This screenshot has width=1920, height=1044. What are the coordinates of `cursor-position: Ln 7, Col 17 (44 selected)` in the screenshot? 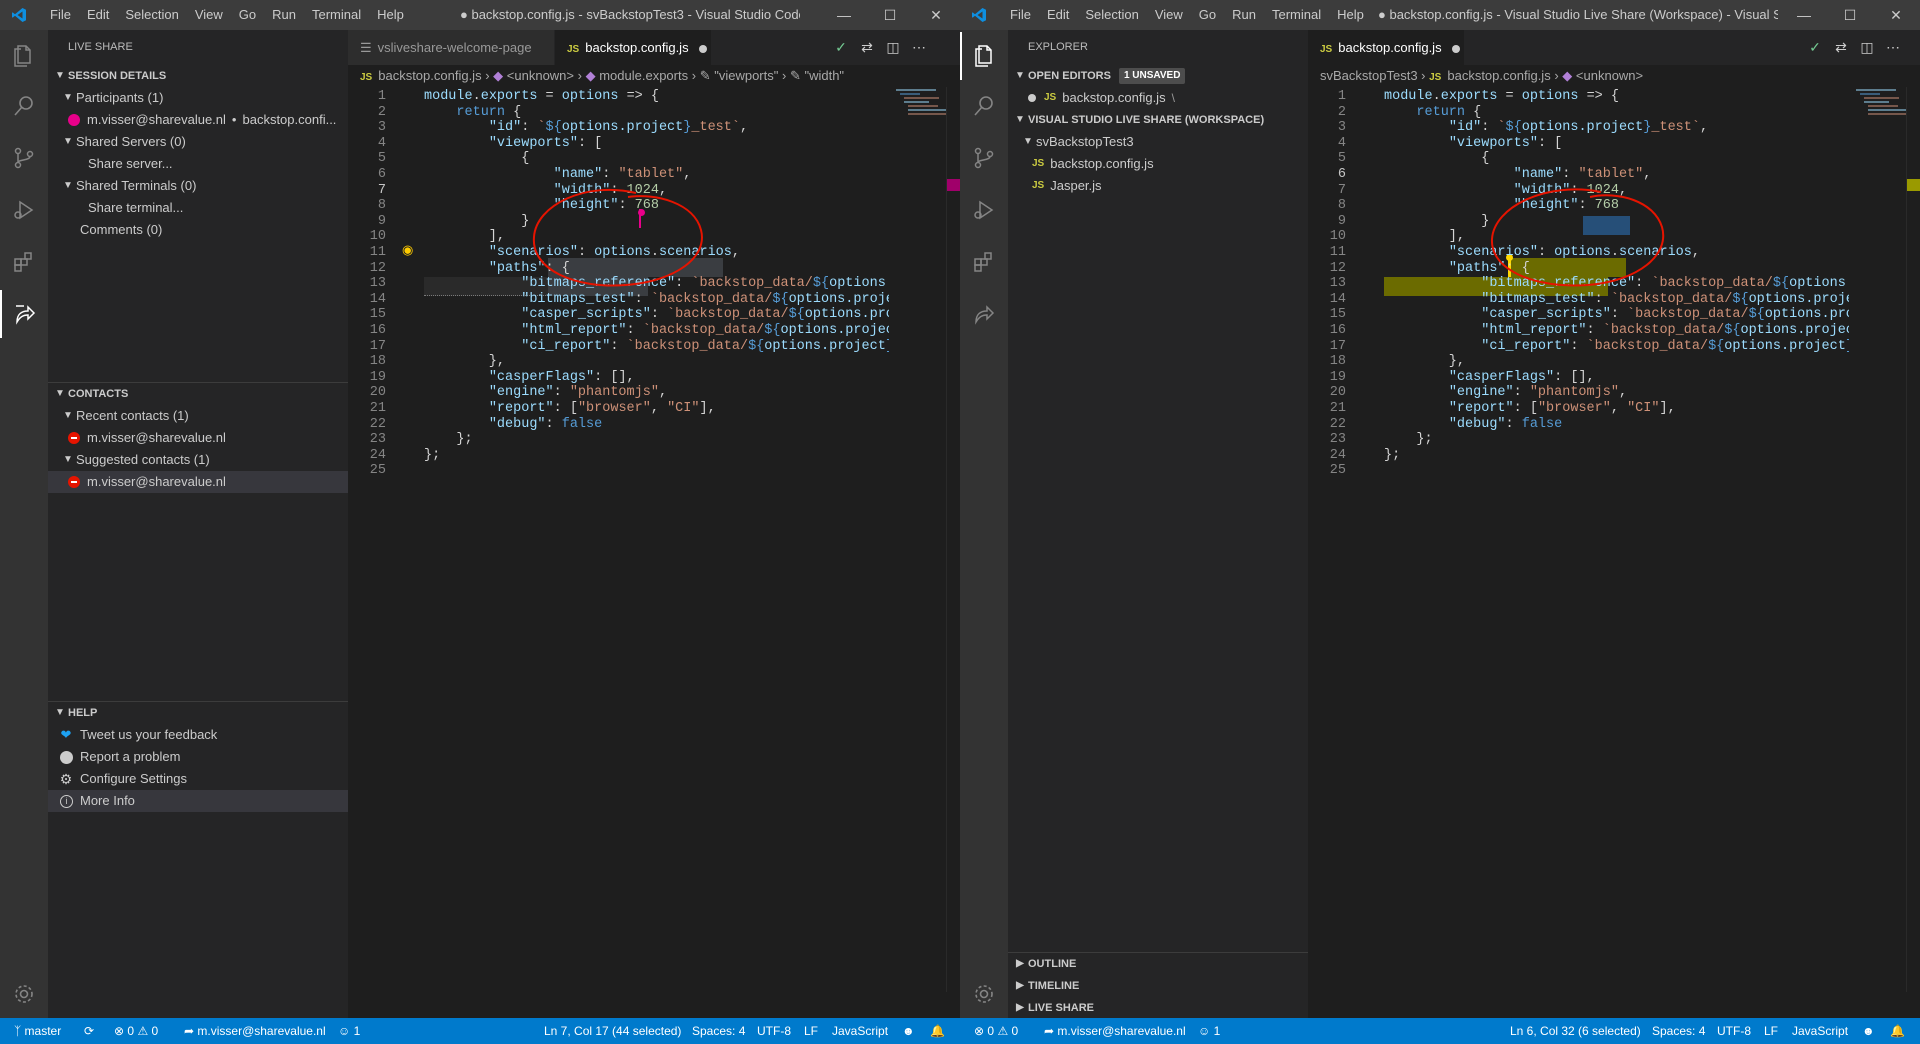 It's located at (612, 1031).